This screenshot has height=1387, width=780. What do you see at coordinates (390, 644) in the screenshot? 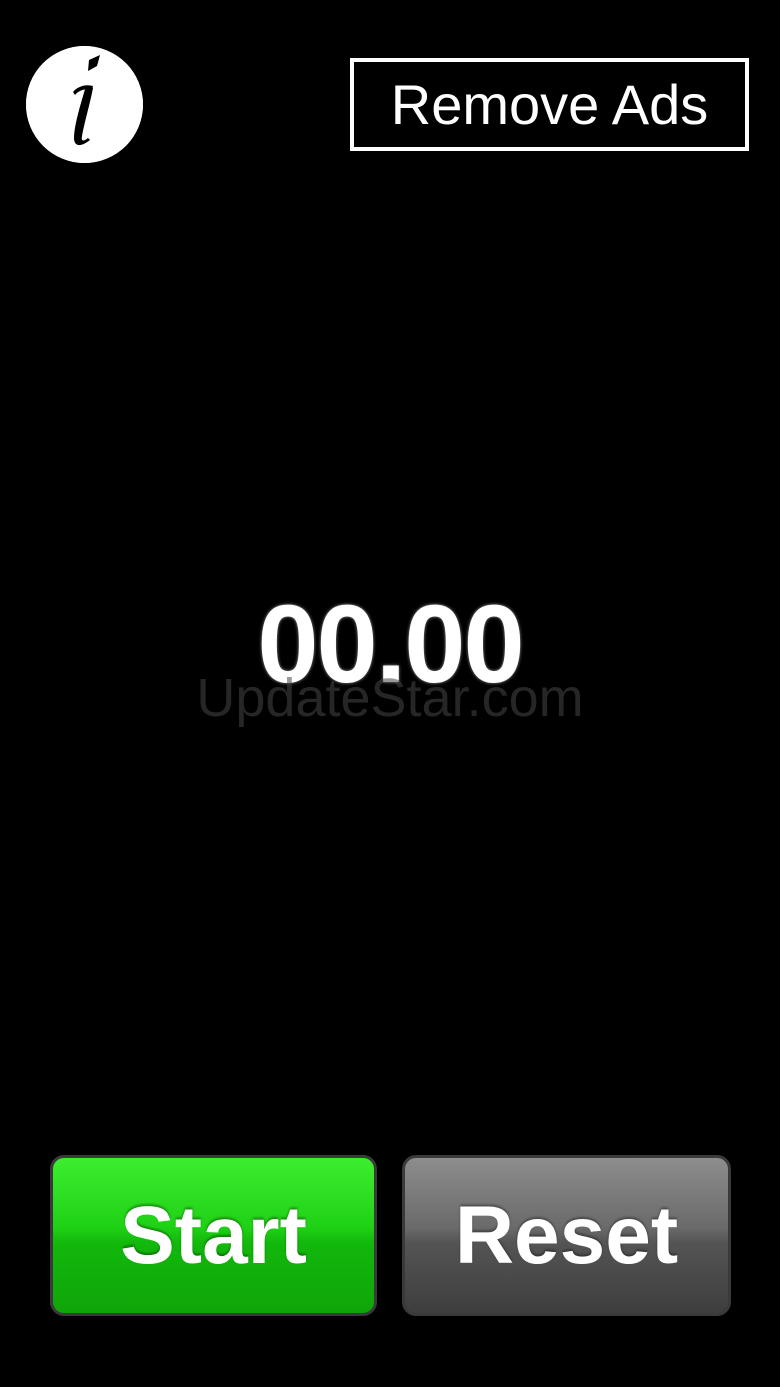
I see `timer-display: 00.00` at bounding box center [390, 644].